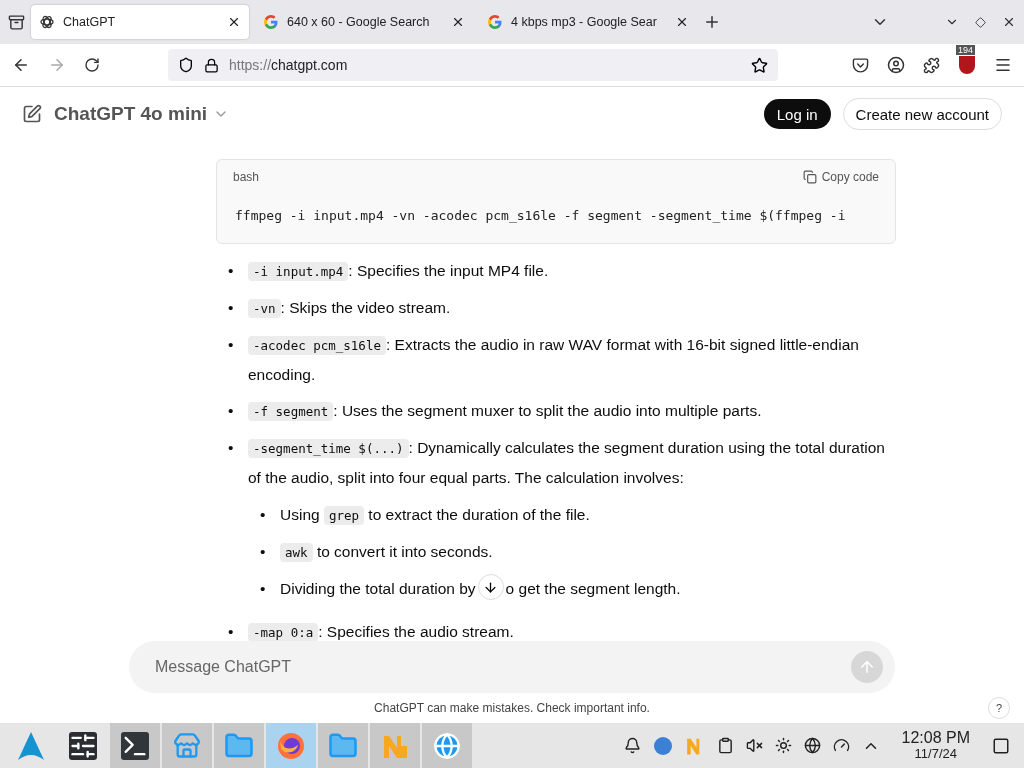 The image size is (1024, 768). What do you see at coordinates (632, 745) in the screenshot?
I see `bell-icon` at bounding box center [632, 745].